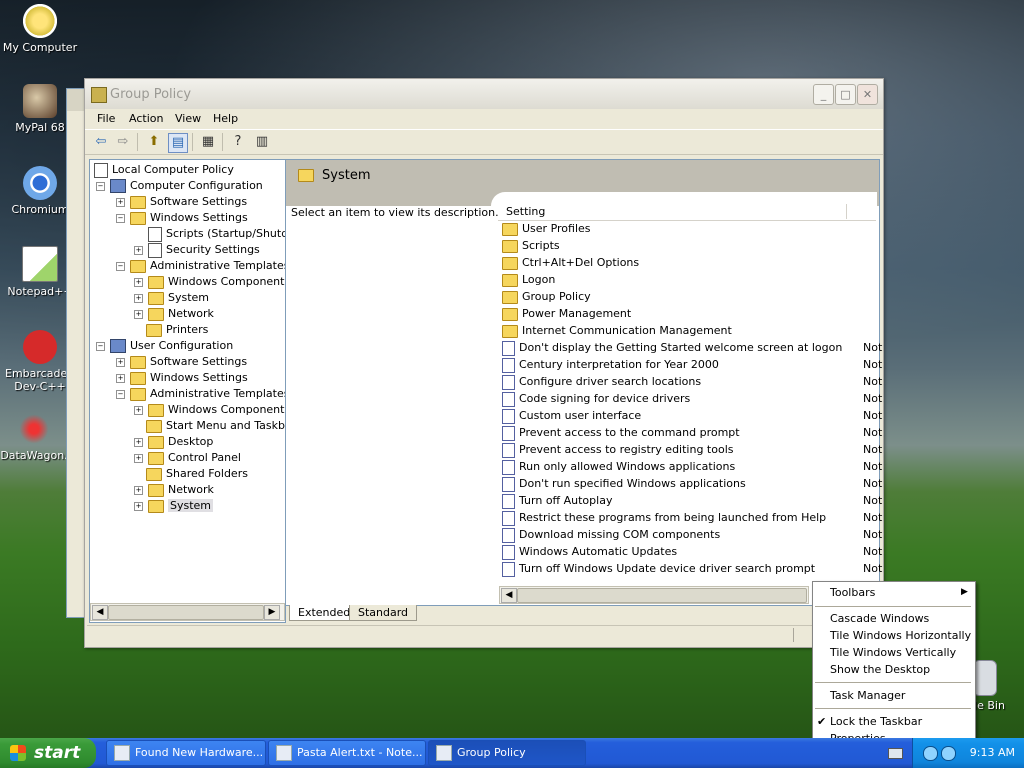 The image size is (1024, 768). Describe the element at coordinates (618, 466) in the screenshot. I see `policy-row: Run only allowed Windows applications` at that location.